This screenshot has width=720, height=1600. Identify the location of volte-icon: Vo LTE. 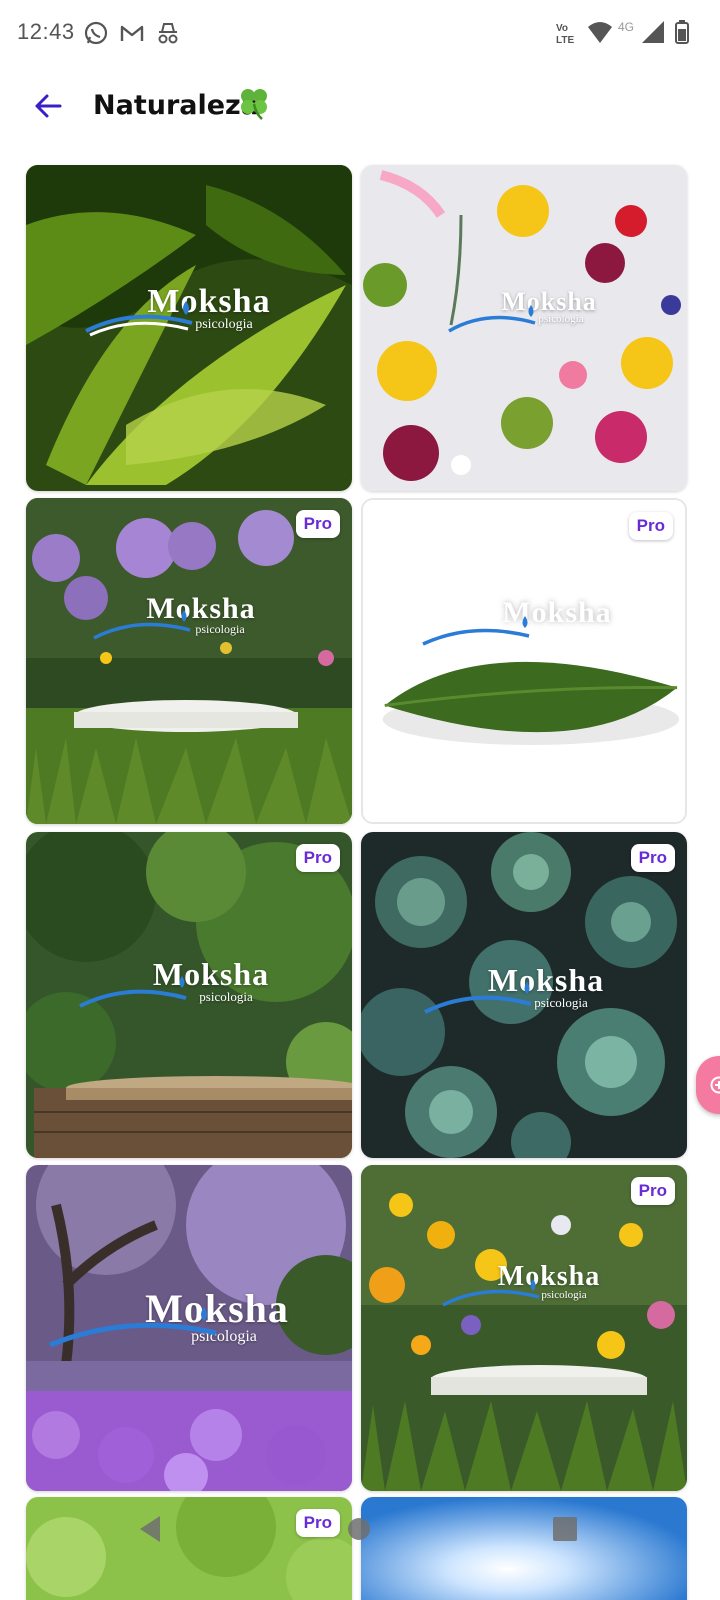
(565, 34).